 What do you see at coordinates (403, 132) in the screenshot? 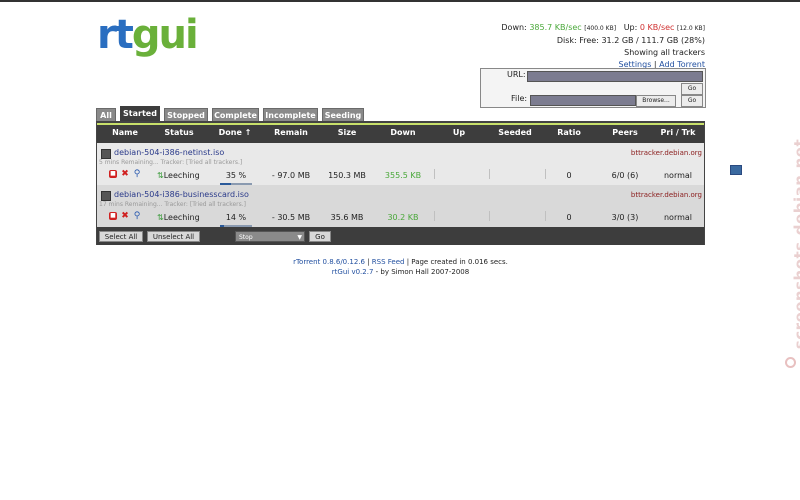
I see `col-down: Down` at bounding box center [403, 132].